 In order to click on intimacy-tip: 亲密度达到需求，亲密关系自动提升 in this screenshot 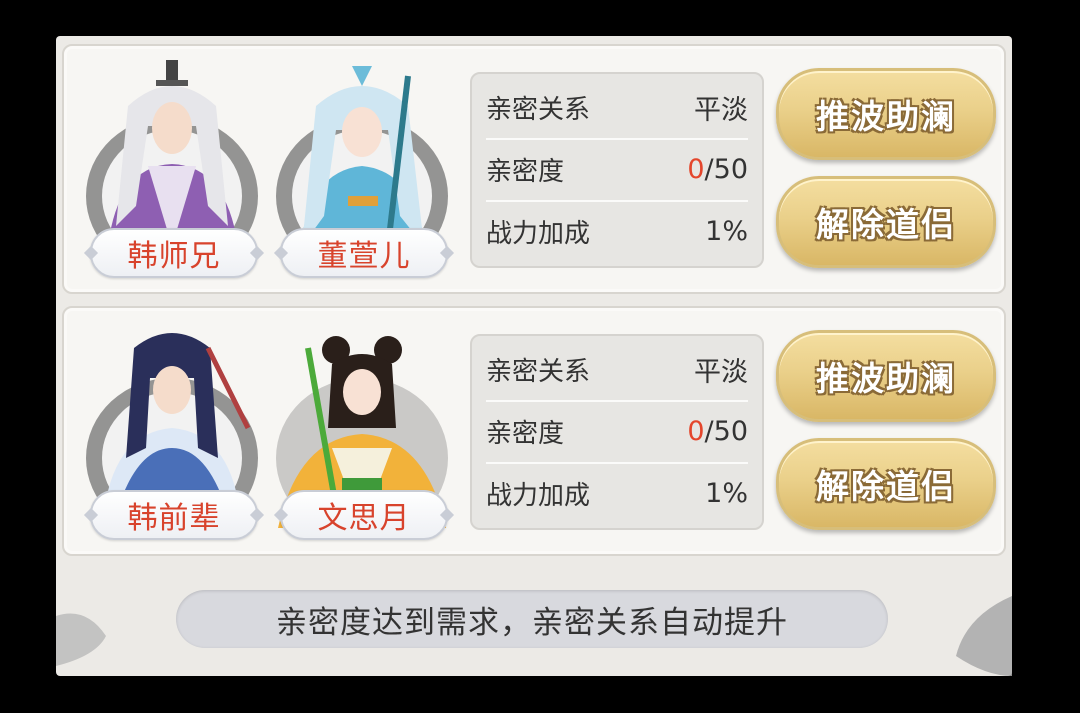, I will do `click(532, 619)`.